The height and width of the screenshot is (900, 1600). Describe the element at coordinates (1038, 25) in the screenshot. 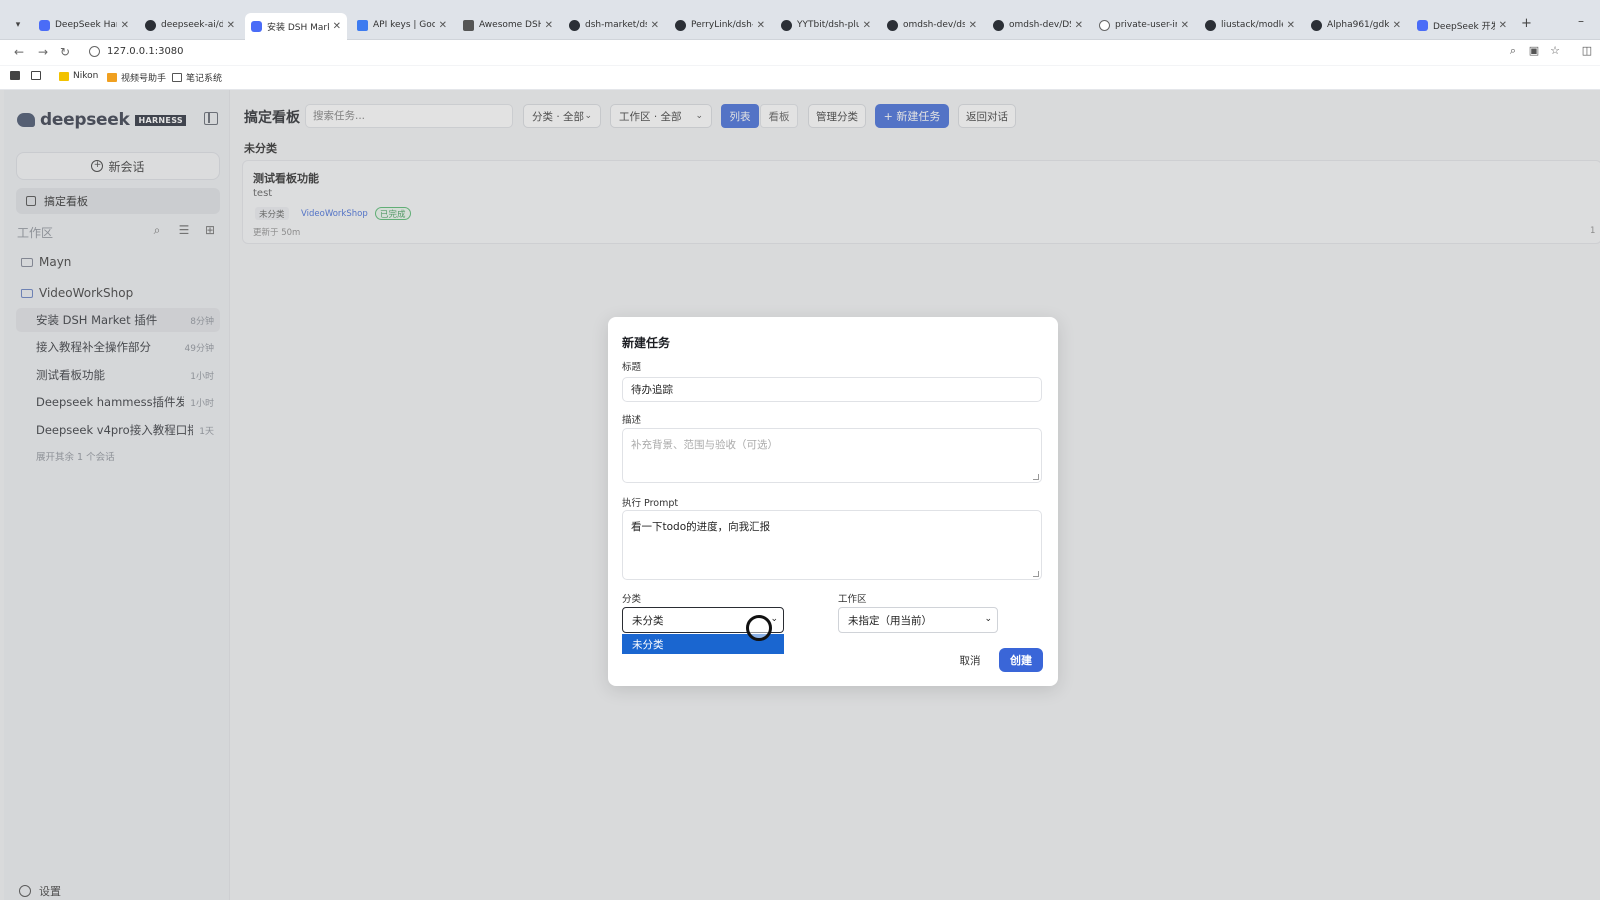

I see `browser-tab: omdsh-dev/DS ✕` at that location.